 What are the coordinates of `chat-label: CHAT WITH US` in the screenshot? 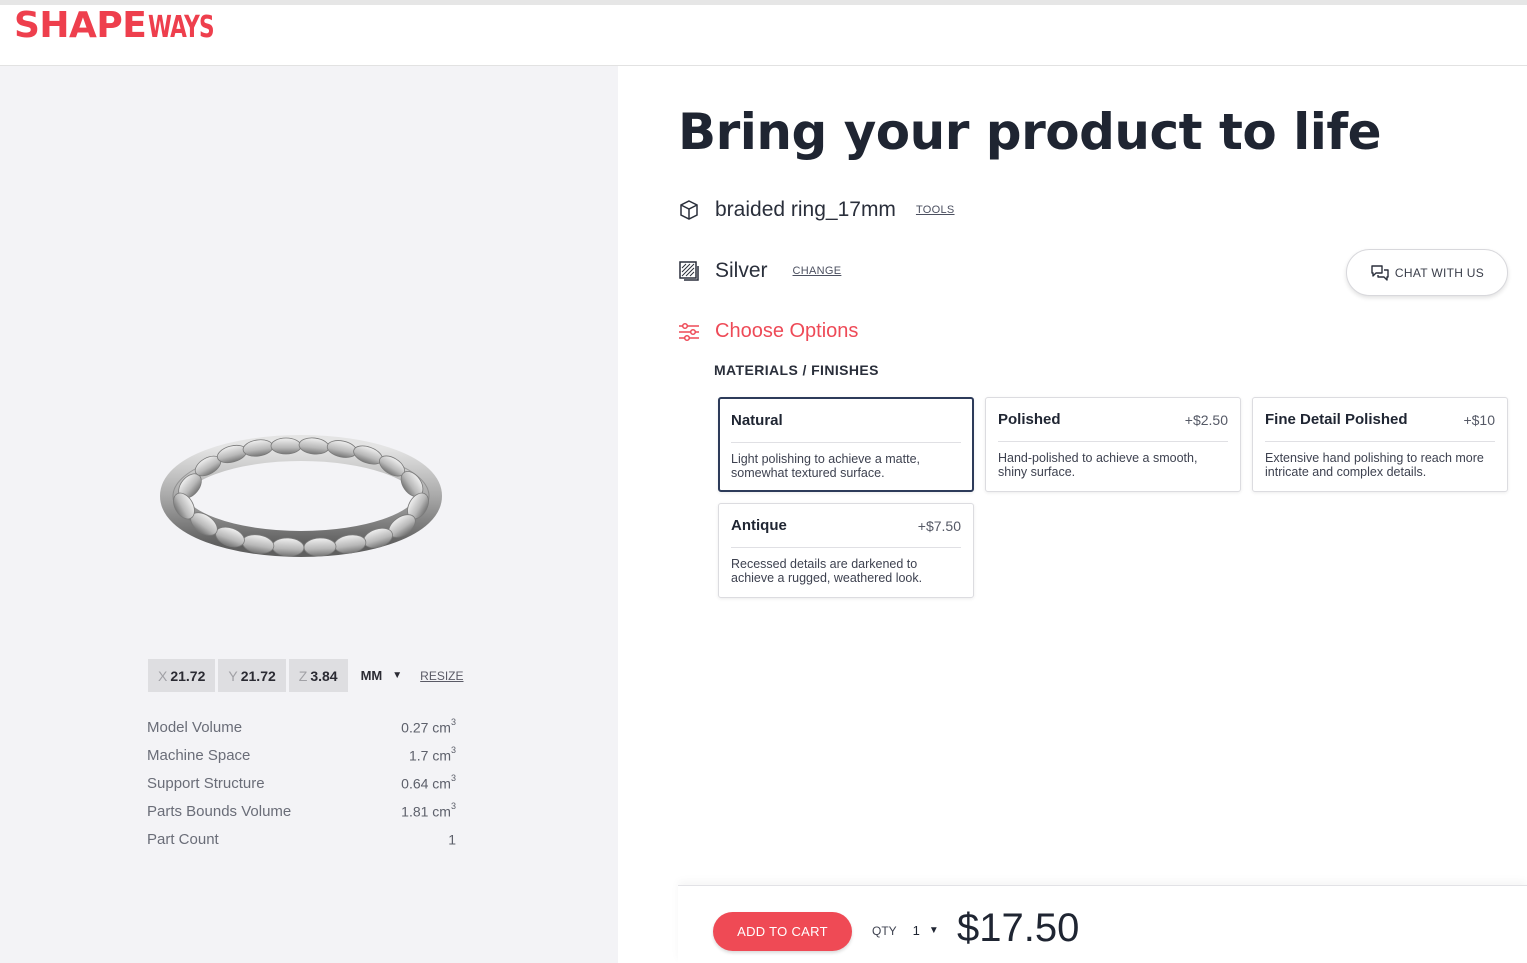 It's located at (1439, 272).